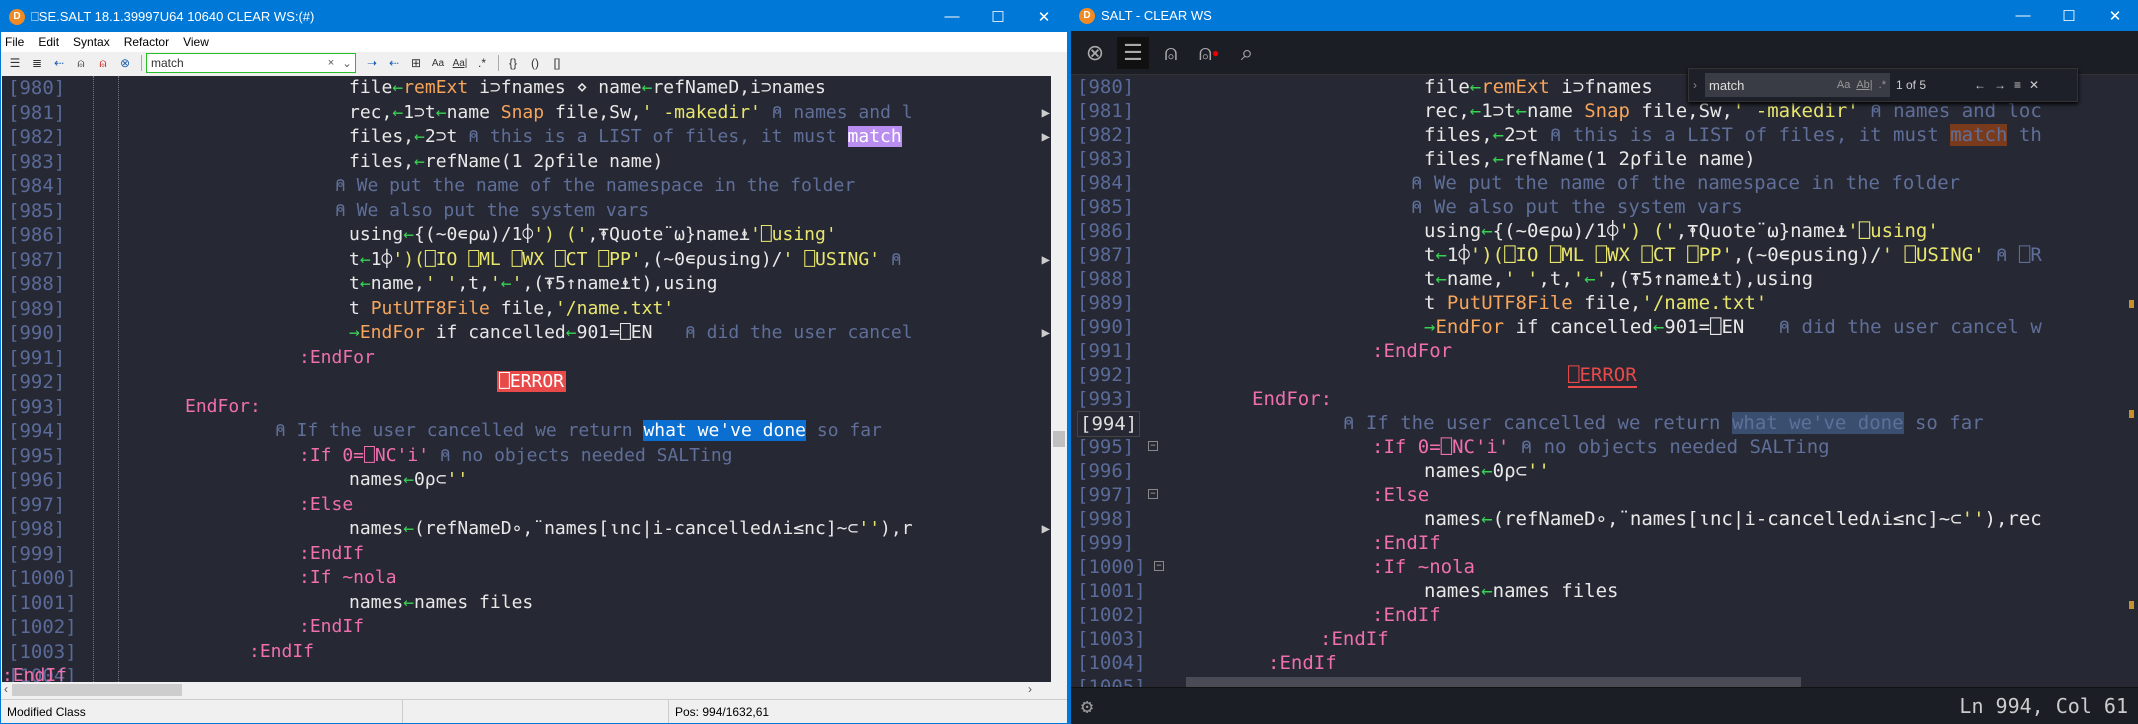  What do you see at coordinates (1059, 439) in the screenshot?
I see `scroll-thumb` at bounding box center [1059, 439].